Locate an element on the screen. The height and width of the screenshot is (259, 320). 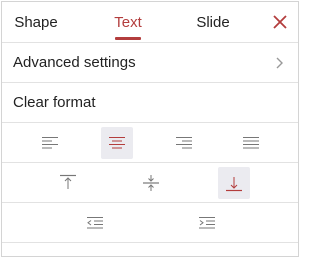
vertical-alignment-row is located at coordinates (150, 183).